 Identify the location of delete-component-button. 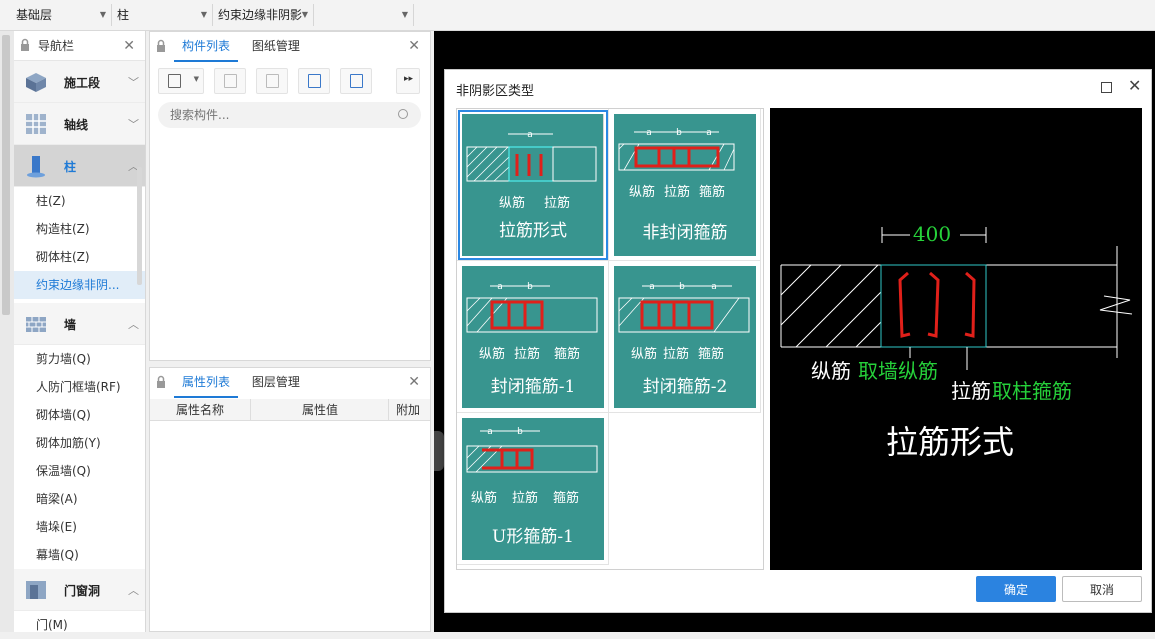
(272, 81).